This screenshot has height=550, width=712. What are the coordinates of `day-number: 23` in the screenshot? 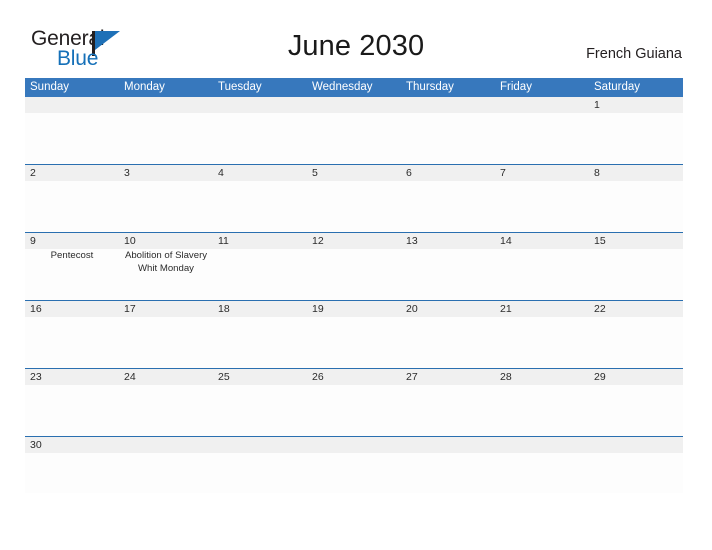 It's located at (72, 377).